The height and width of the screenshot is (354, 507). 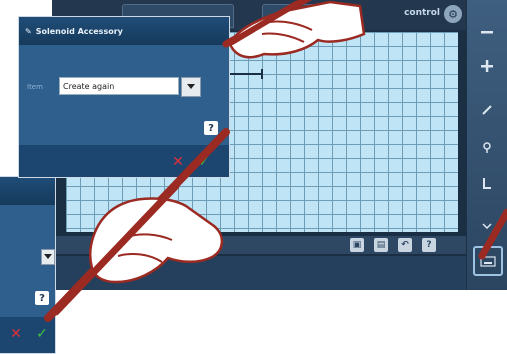 What do you see at coordinates (89, 86) in the screenshot?
I see `item-select-value: Create again` at bounding box center [89, 86].